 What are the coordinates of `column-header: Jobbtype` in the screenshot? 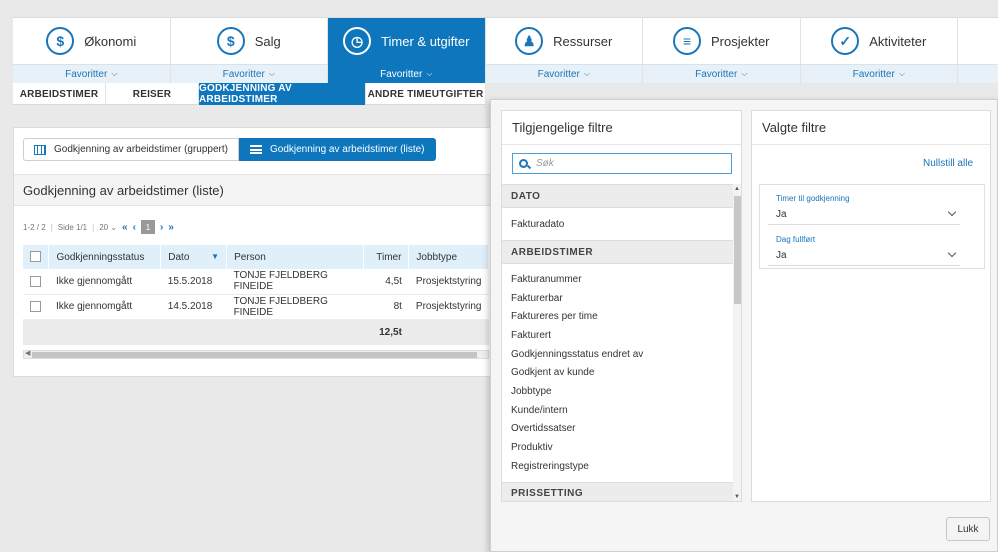 It's located at (448, 257).